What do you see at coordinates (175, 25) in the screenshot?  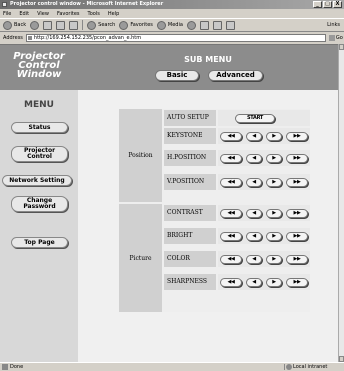 I see `media-label: Media` at bounding box center [175, 25].